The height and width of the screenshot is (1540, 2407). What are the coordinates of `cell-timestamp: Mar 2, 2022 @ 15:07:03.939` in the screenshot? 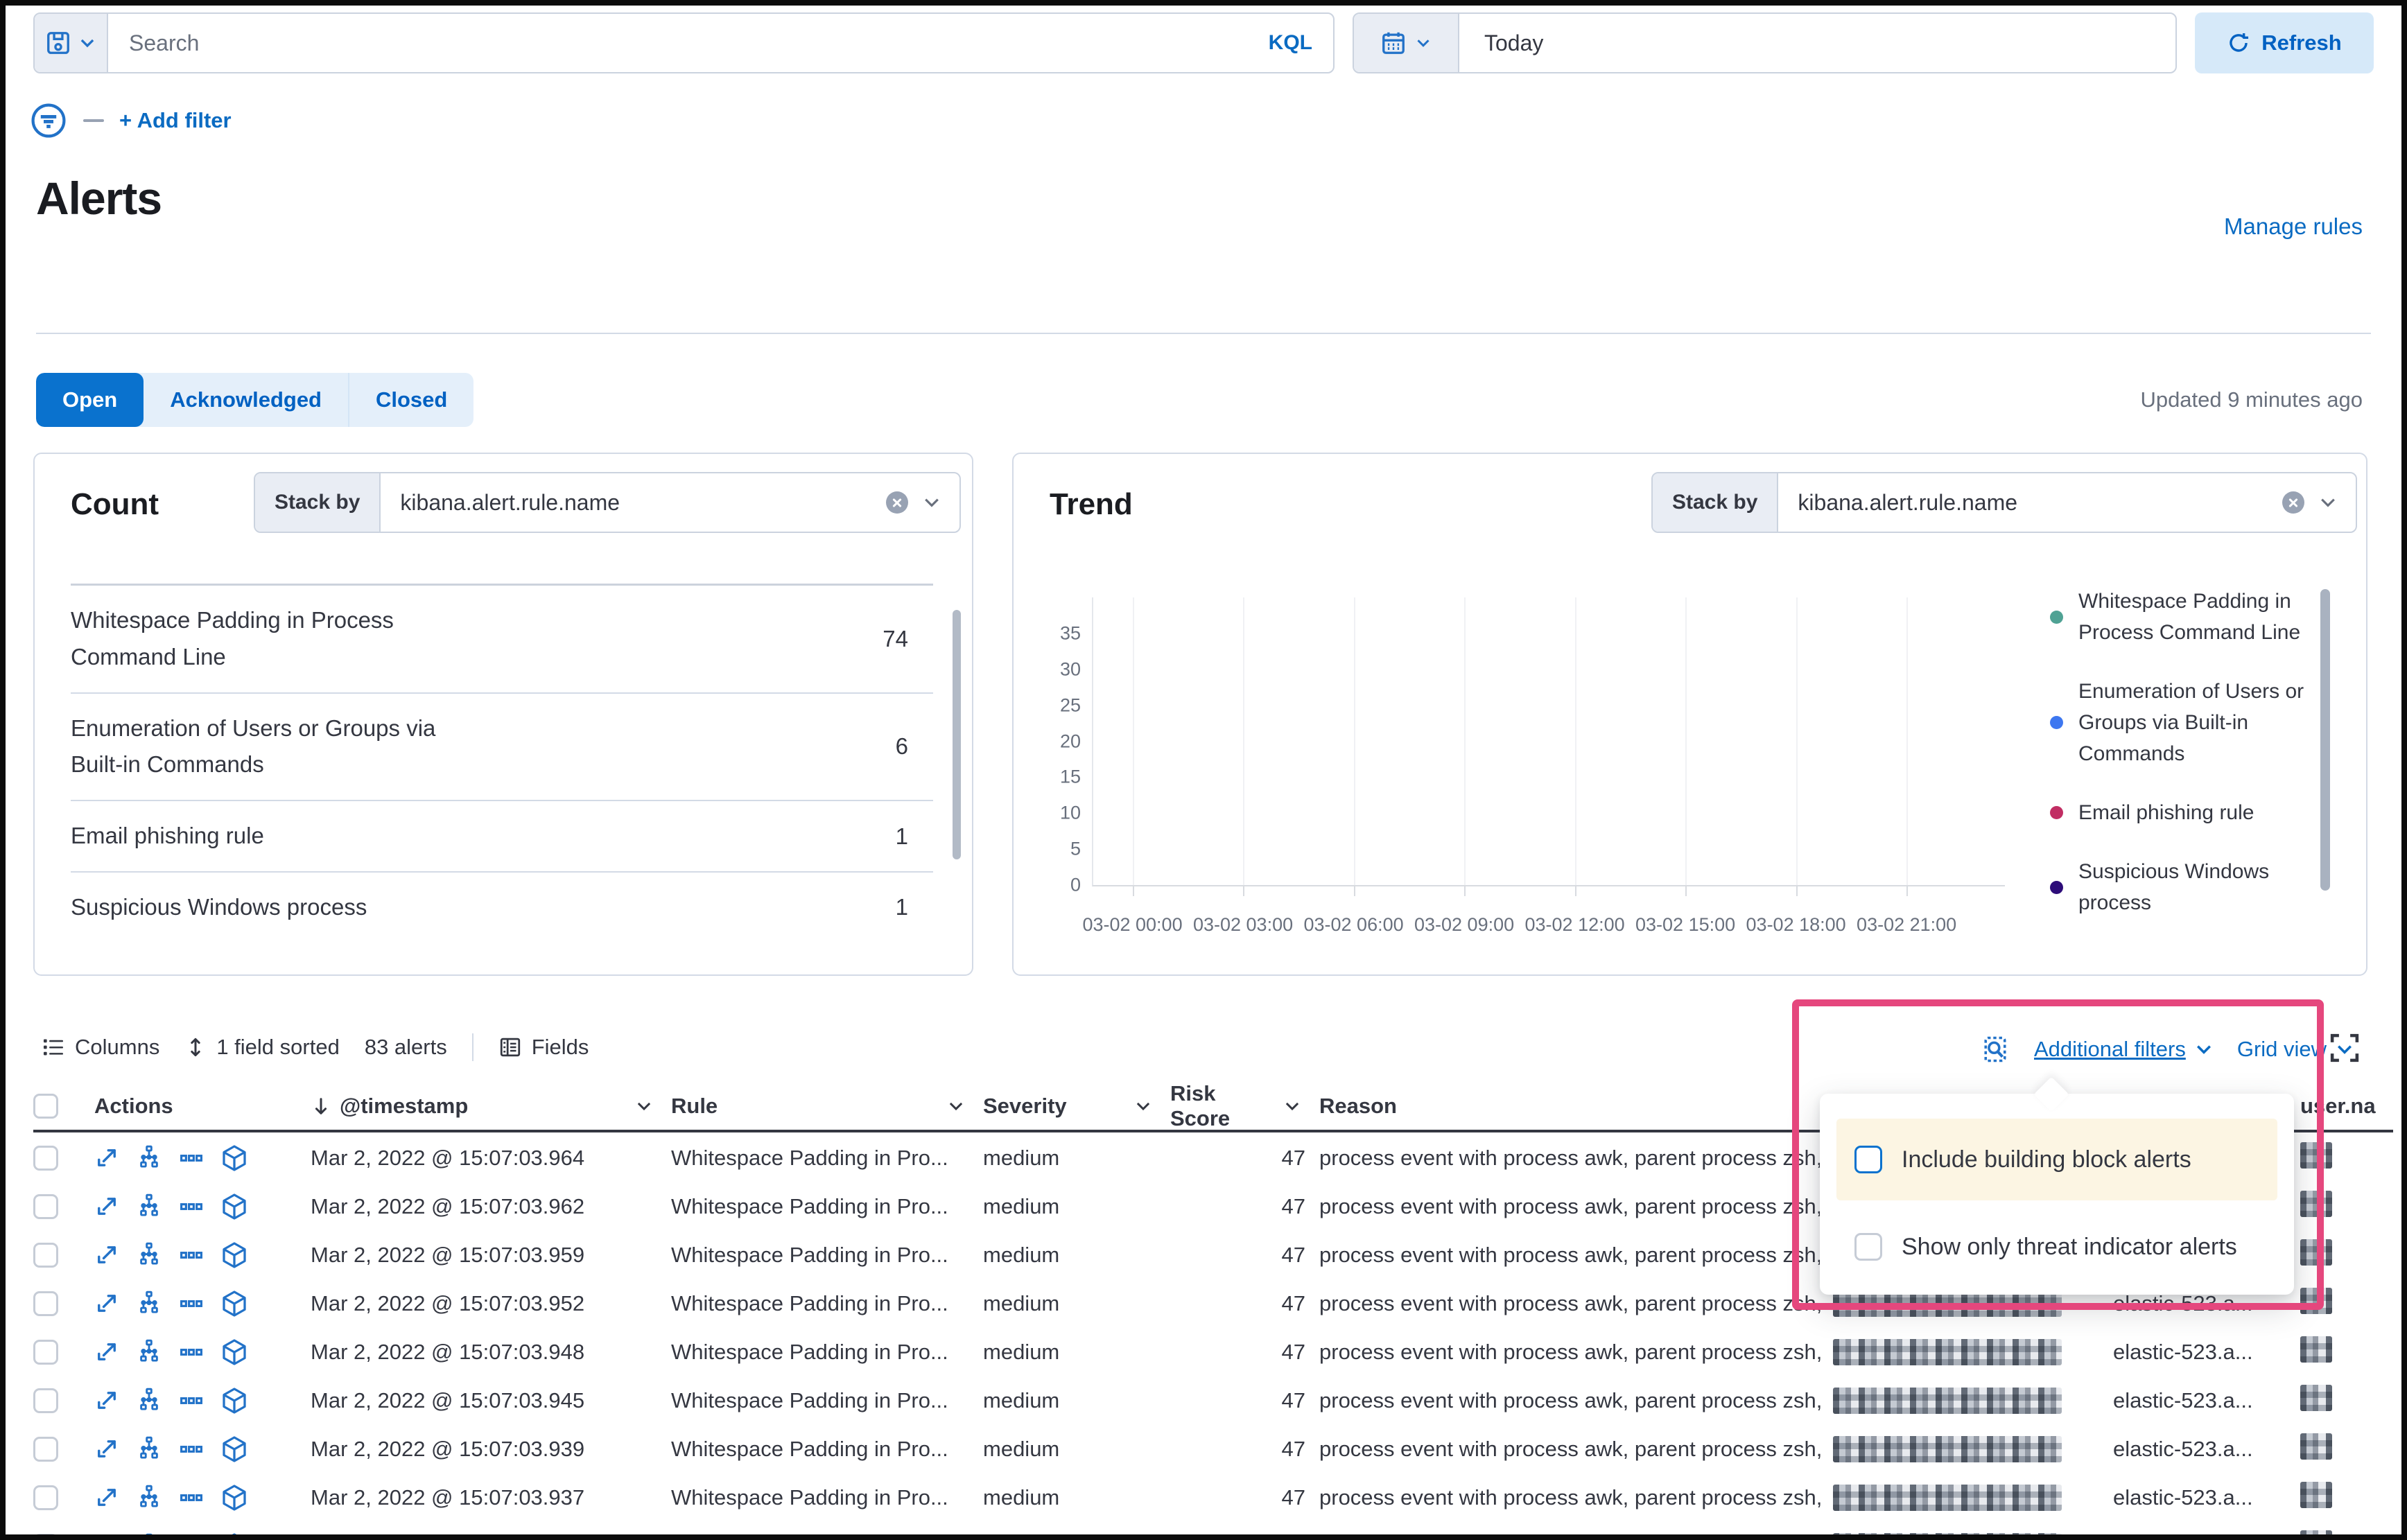 It's located at (491, 1449).